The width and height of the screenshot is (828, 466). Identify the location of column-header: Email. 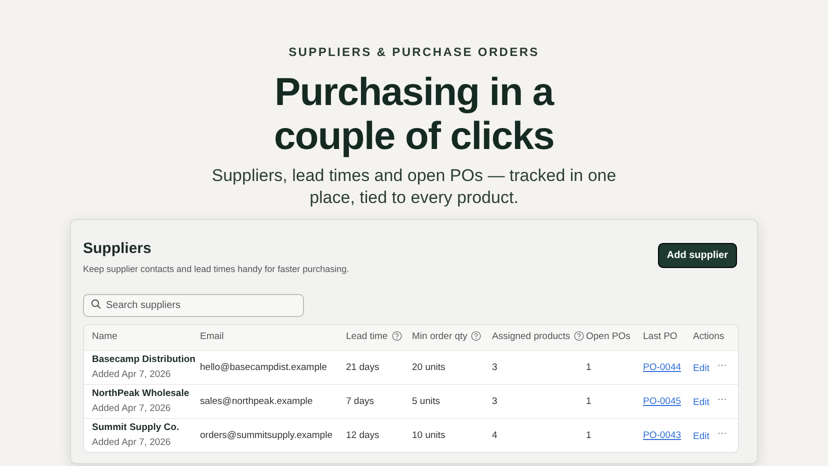
(212, 336).